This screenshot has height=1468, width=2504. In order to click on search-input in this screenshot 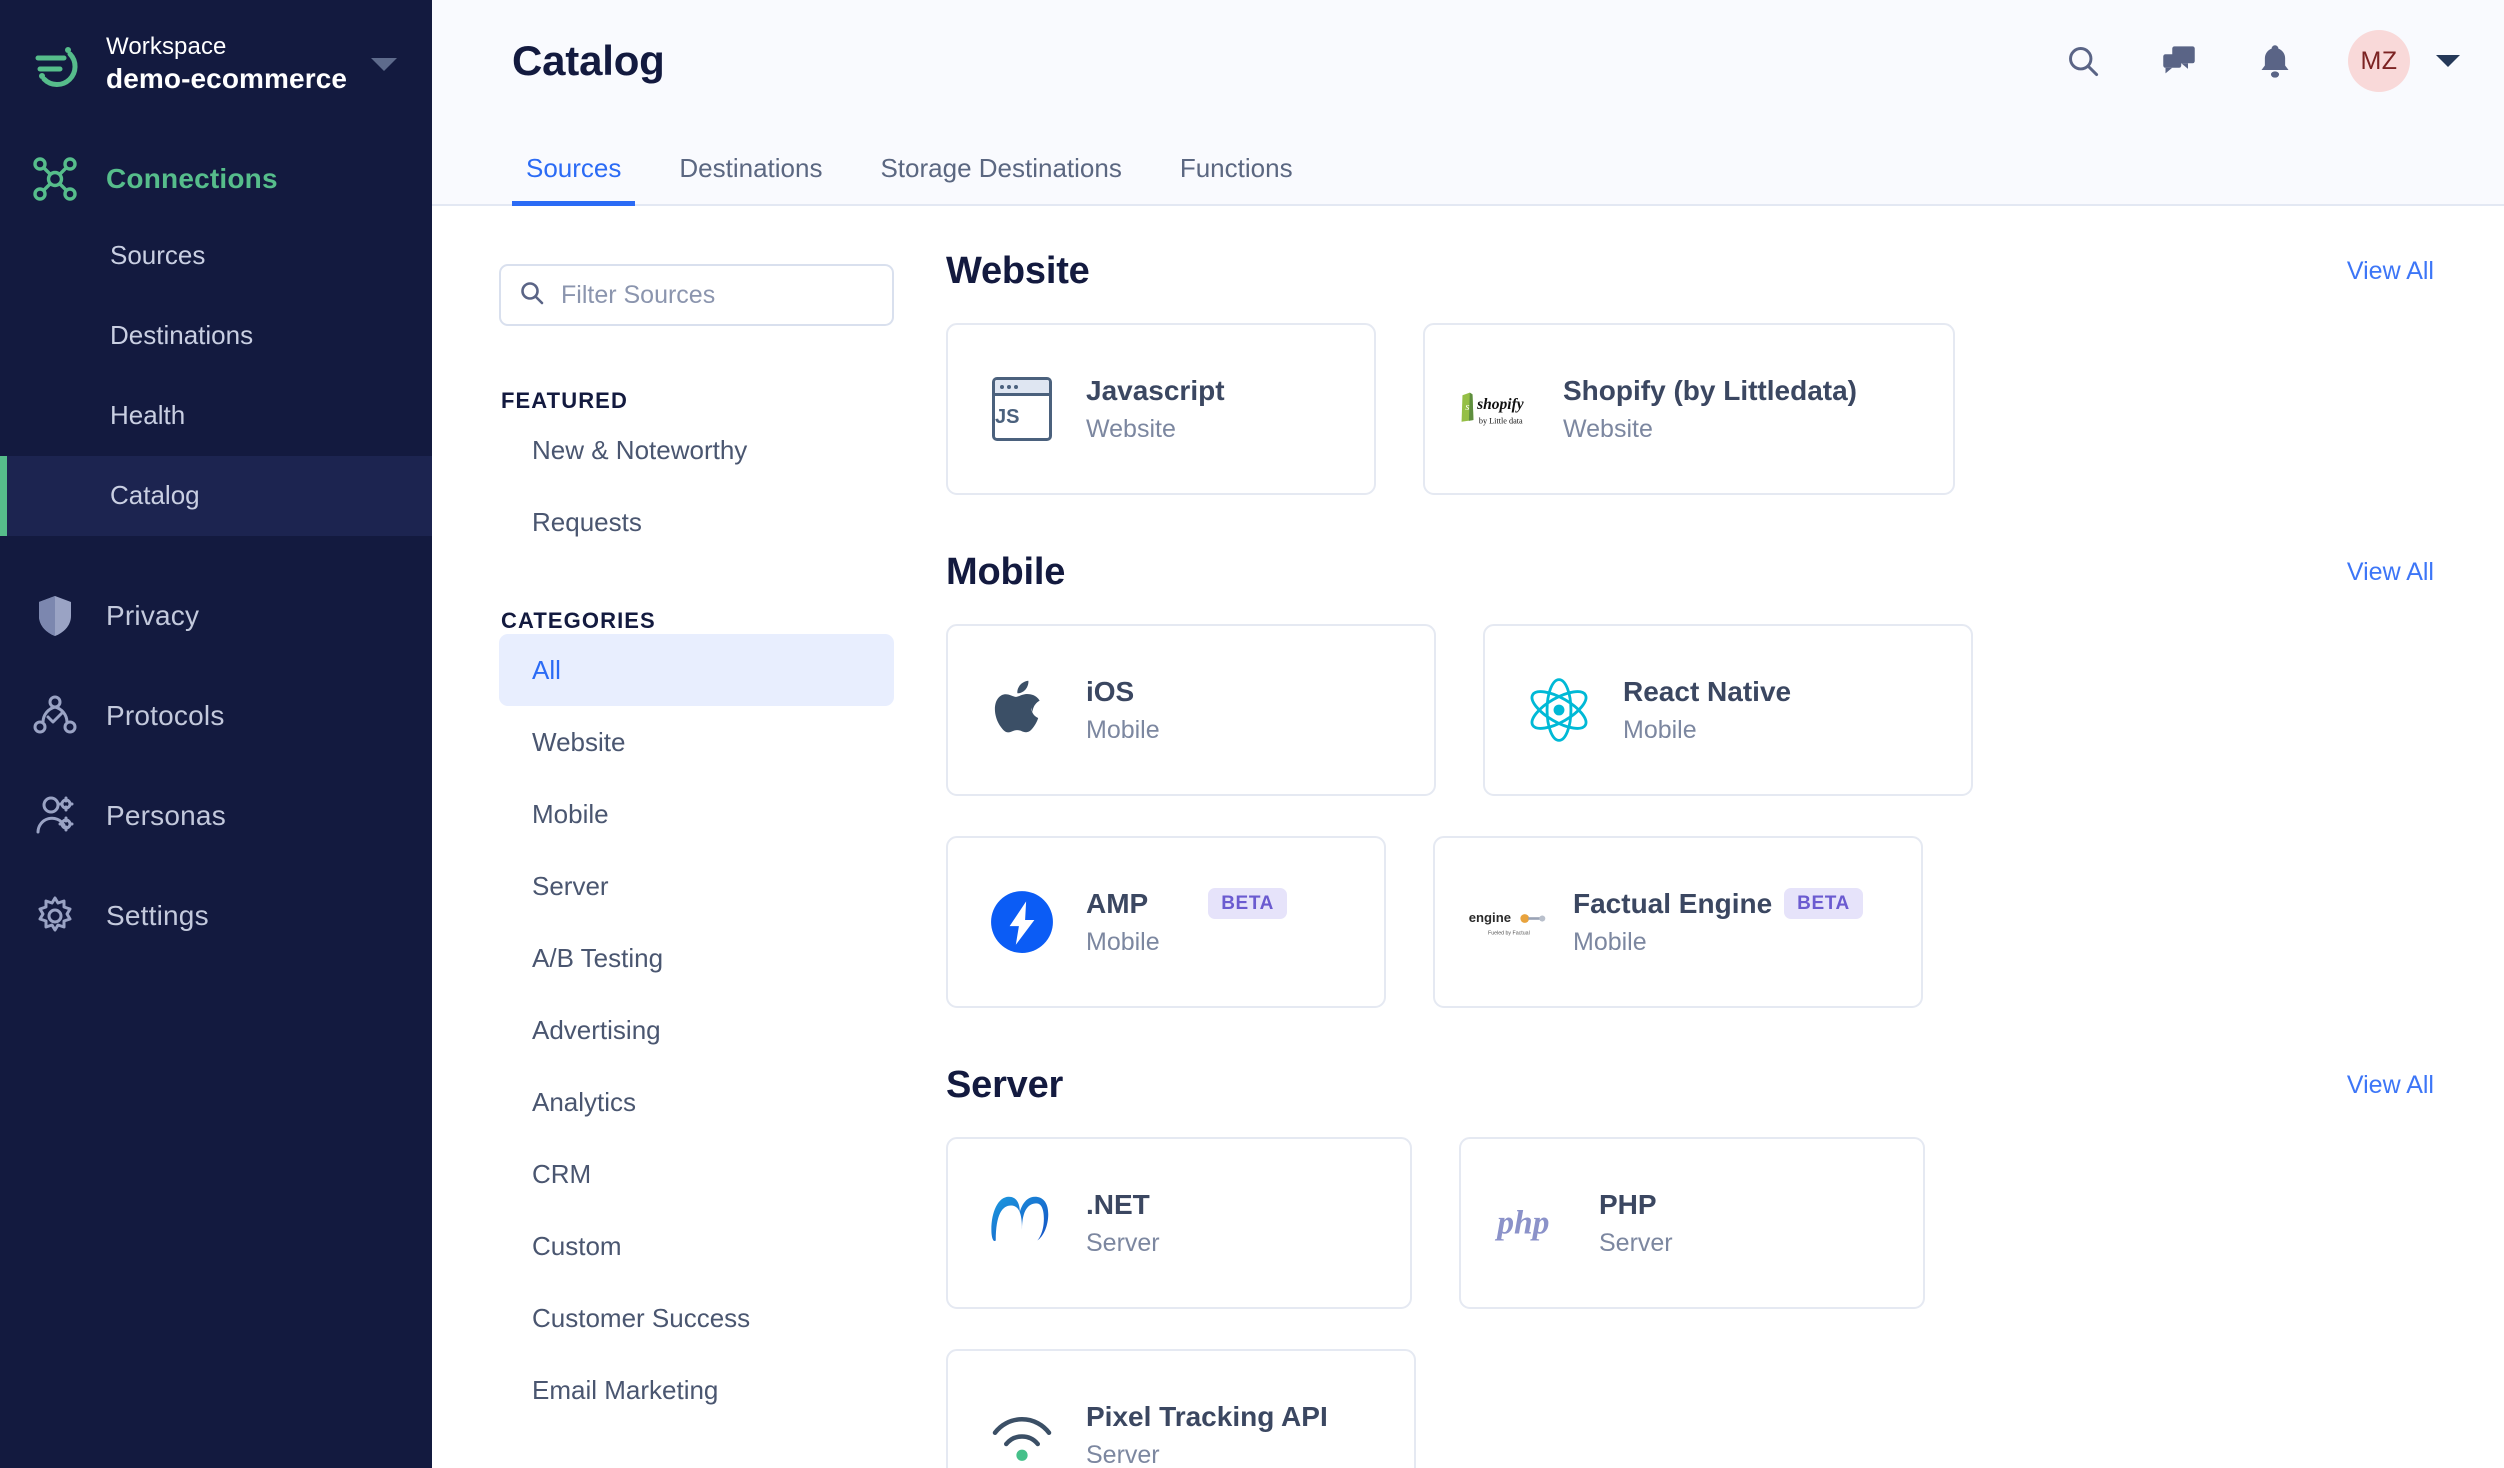, I will do `click(717, 295)`.